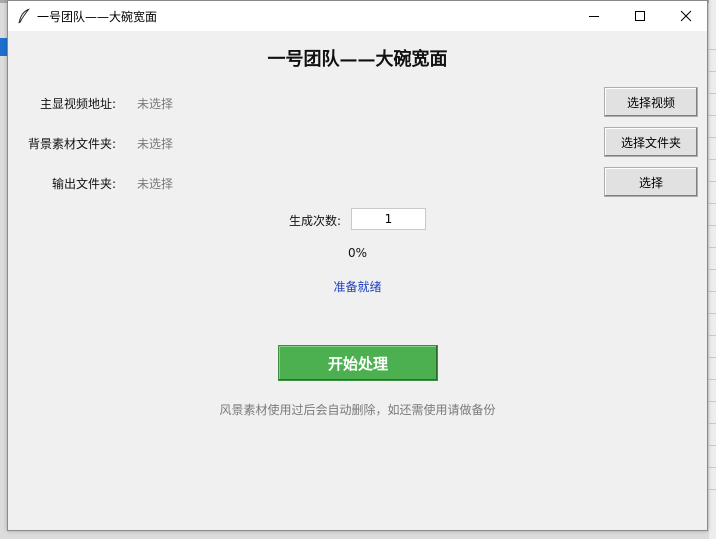  Describe the element at coordinates (24, 16) in the screenshot. I see `feather-icon` at that location.